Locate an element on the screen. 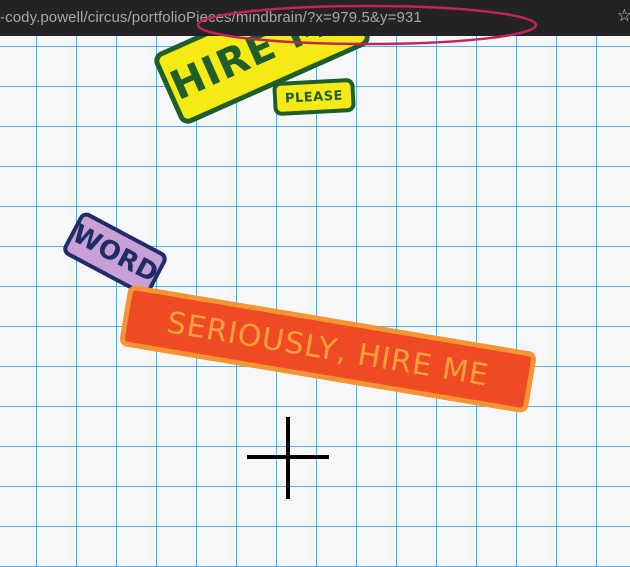 The width and height of the screenshot is (630, 567). crosshair-icon is located at coordinates (288, 458).